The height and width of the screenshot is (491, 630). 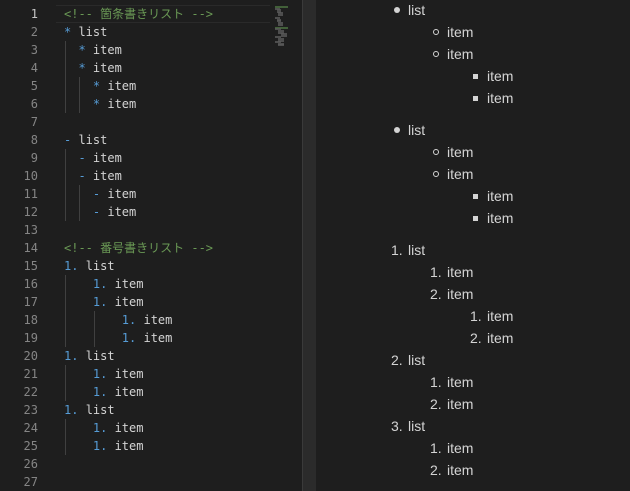 I want to click on code-text: - item, so click(x=92, y=158).